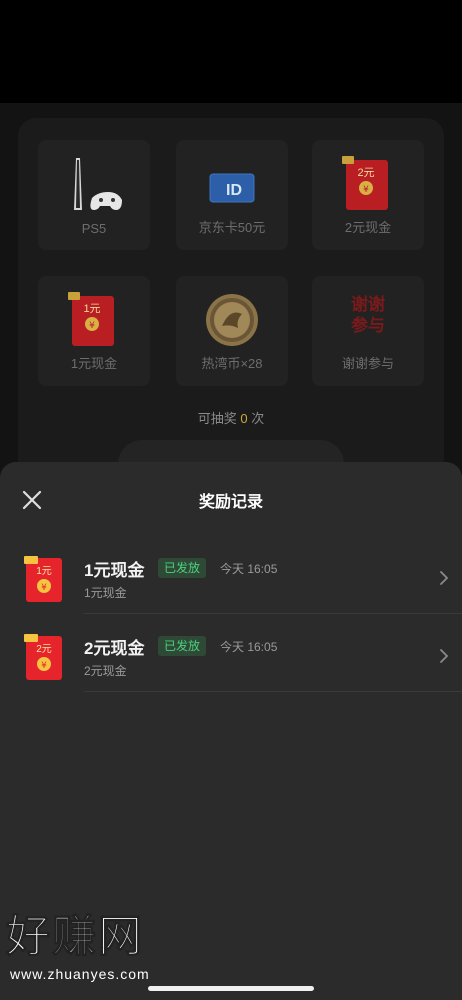  I want to click on draw-count: 可抽奖 0 次, so click(231, 417).